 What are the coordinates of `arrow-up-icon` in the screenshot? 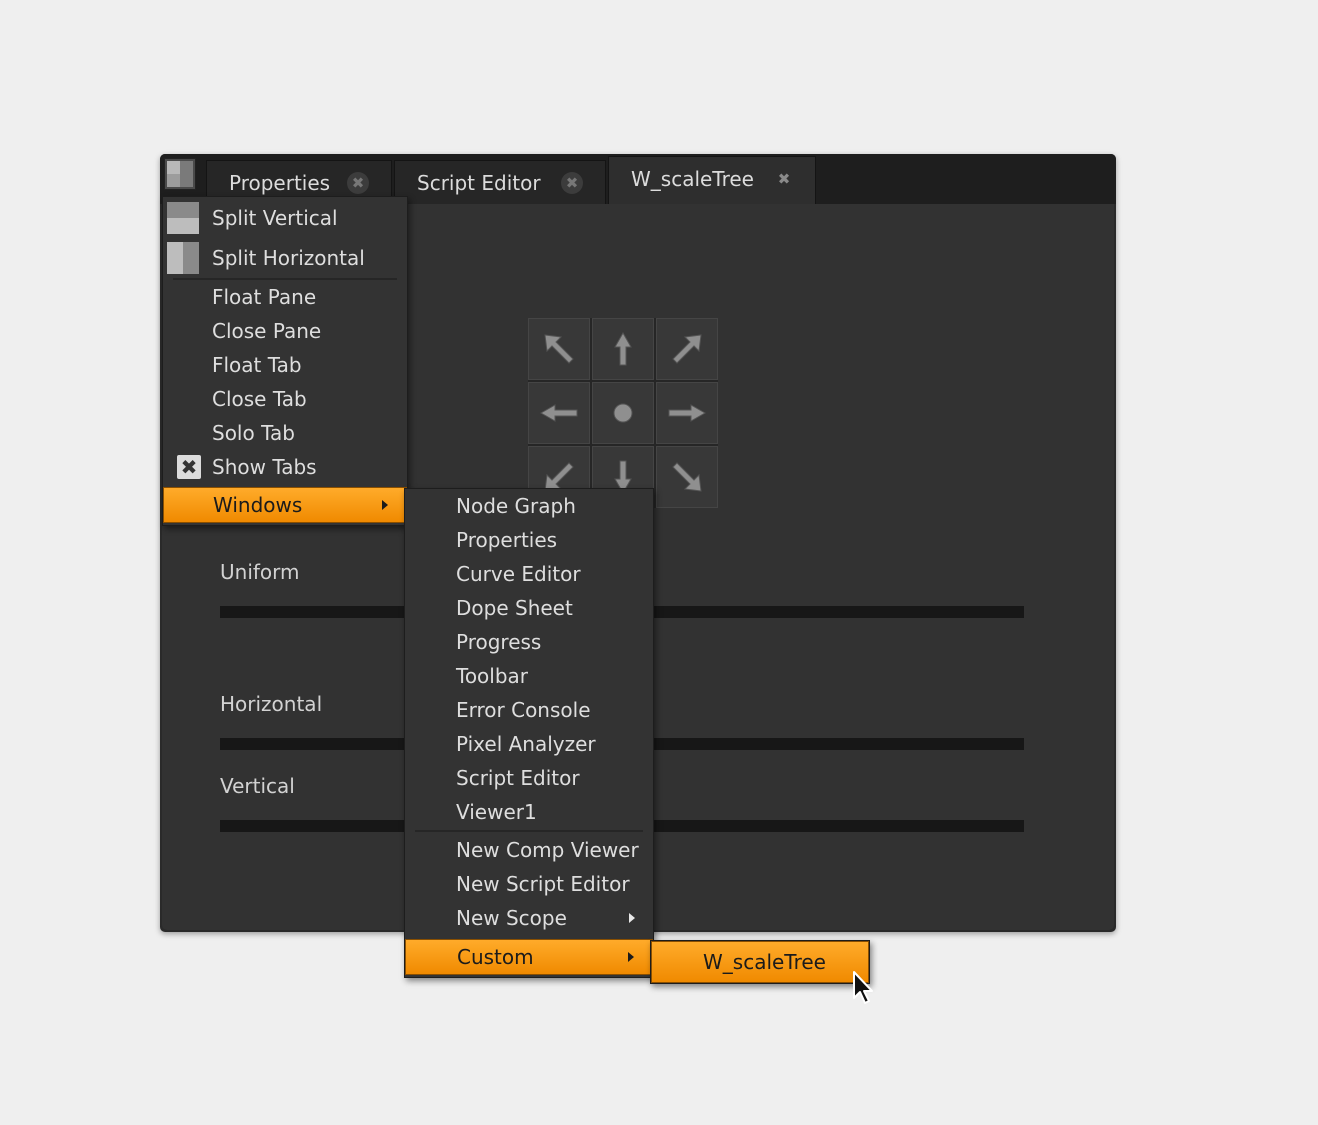 It's located at (623, 348).